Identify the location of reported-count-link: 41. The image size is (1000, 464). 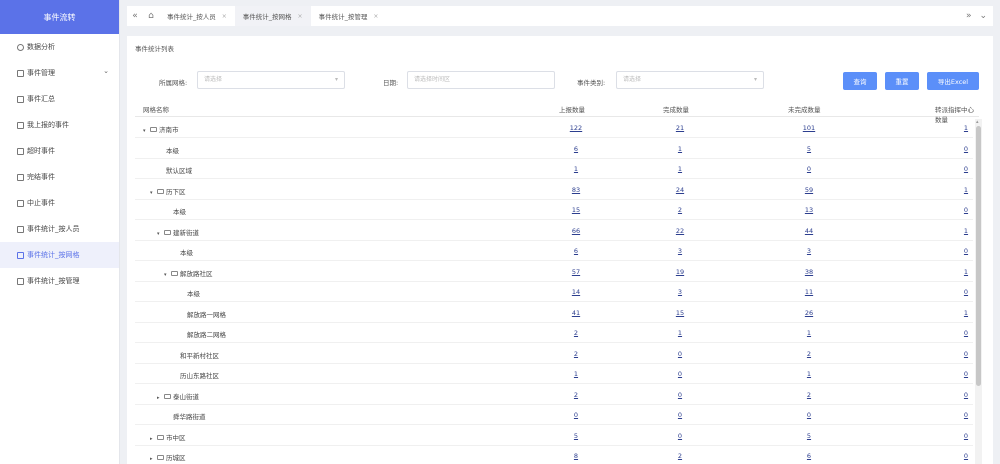
(576, 313).